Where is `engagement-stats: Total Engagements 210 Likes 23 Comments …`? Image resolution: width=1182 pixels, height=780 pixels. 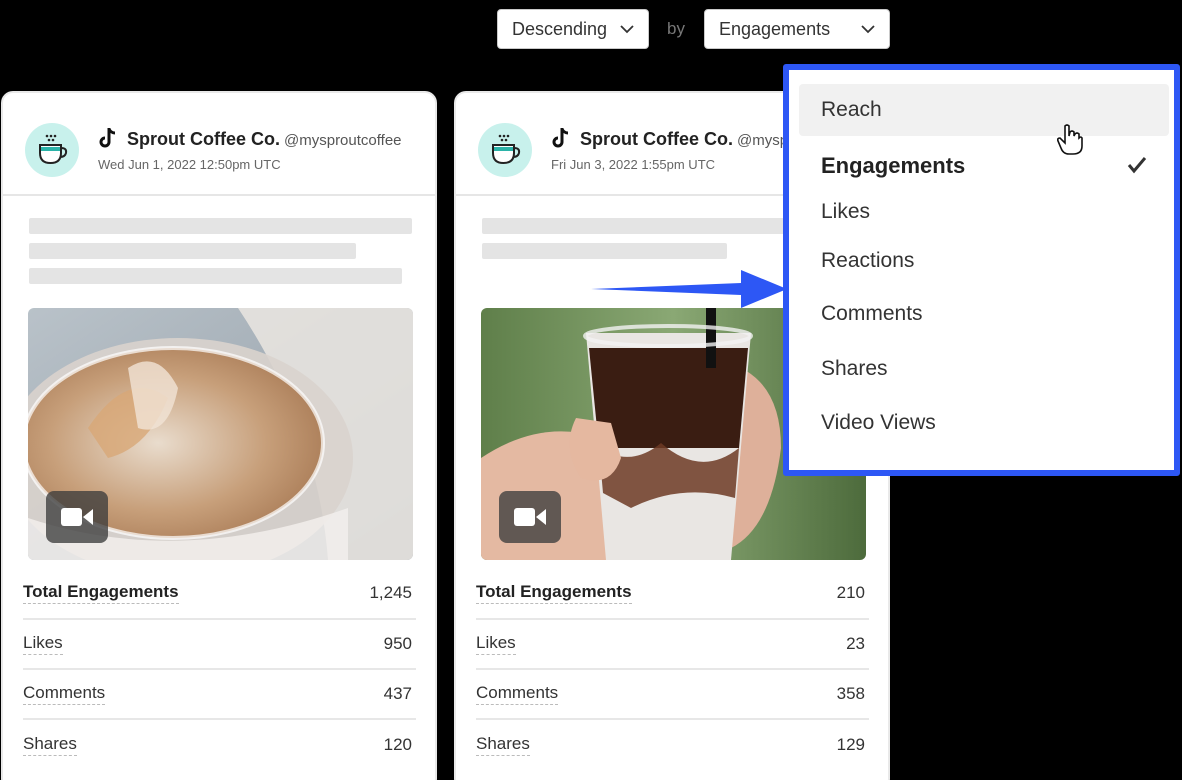 engagement-stats: Total Engagements 210 Likes 23 Comments … is located at coordinates (672, 669).